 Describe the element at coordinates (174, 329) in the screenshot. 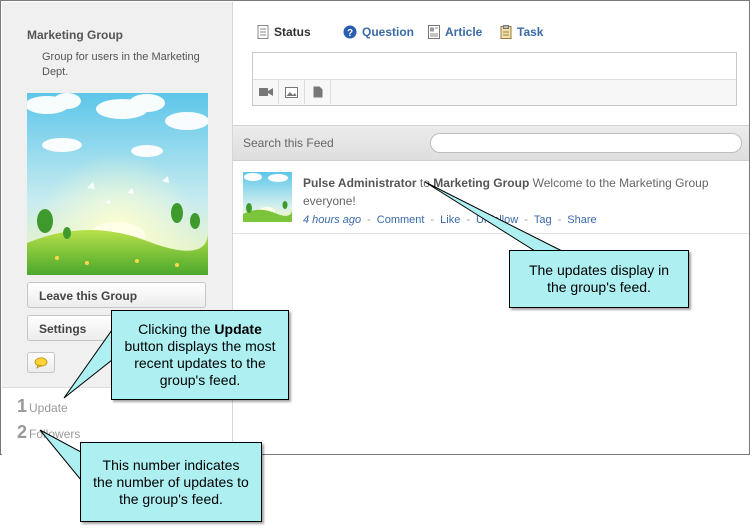

I see `callout-update-prefix: Clicking the` at that location.